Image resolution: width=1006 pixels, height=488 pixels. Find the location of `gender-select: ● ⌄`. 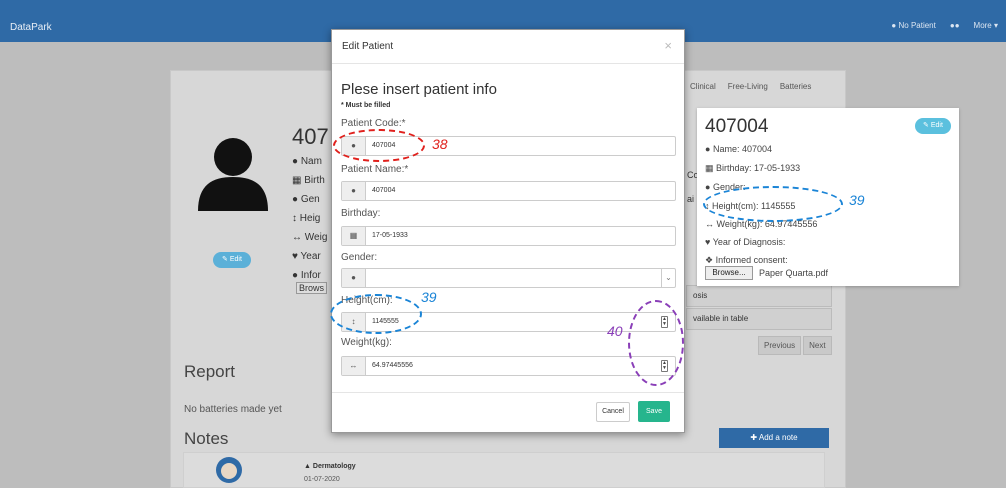

gender-select: ● ⌄ is located at coordinates (508, 278).